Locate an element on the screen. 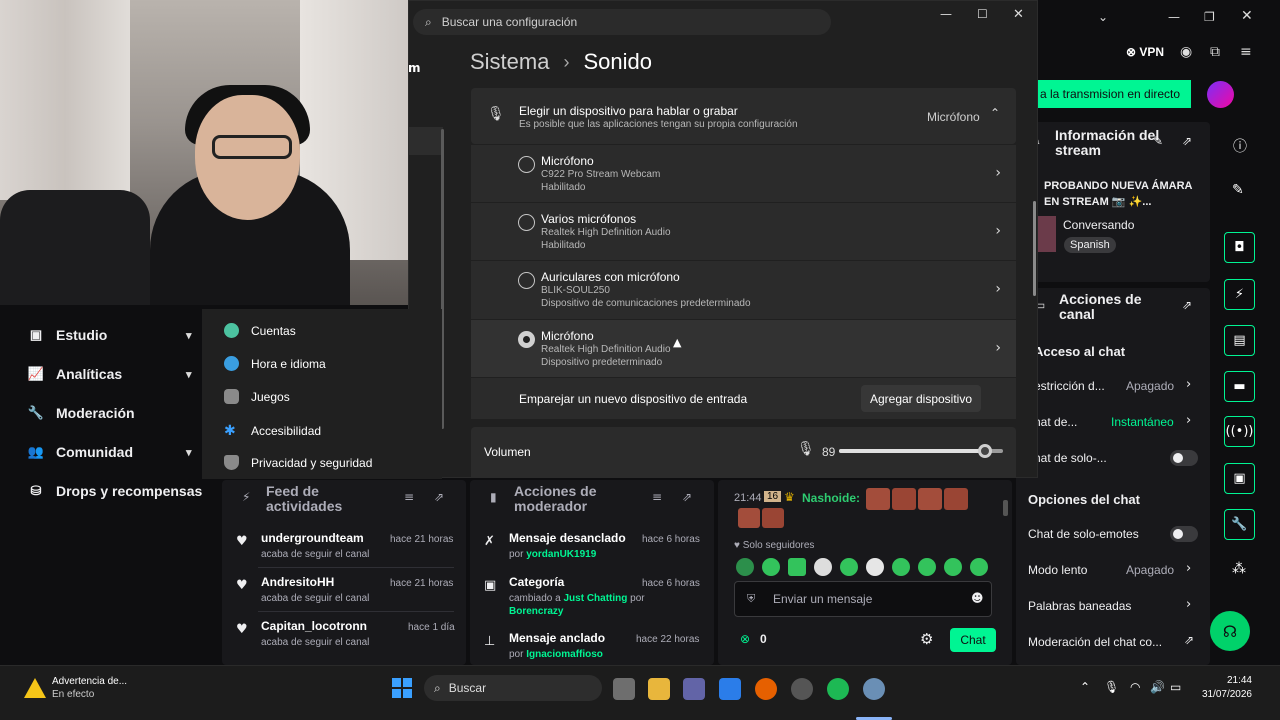  wrench-button: 🔧 is located at coordinates (1239, 524).